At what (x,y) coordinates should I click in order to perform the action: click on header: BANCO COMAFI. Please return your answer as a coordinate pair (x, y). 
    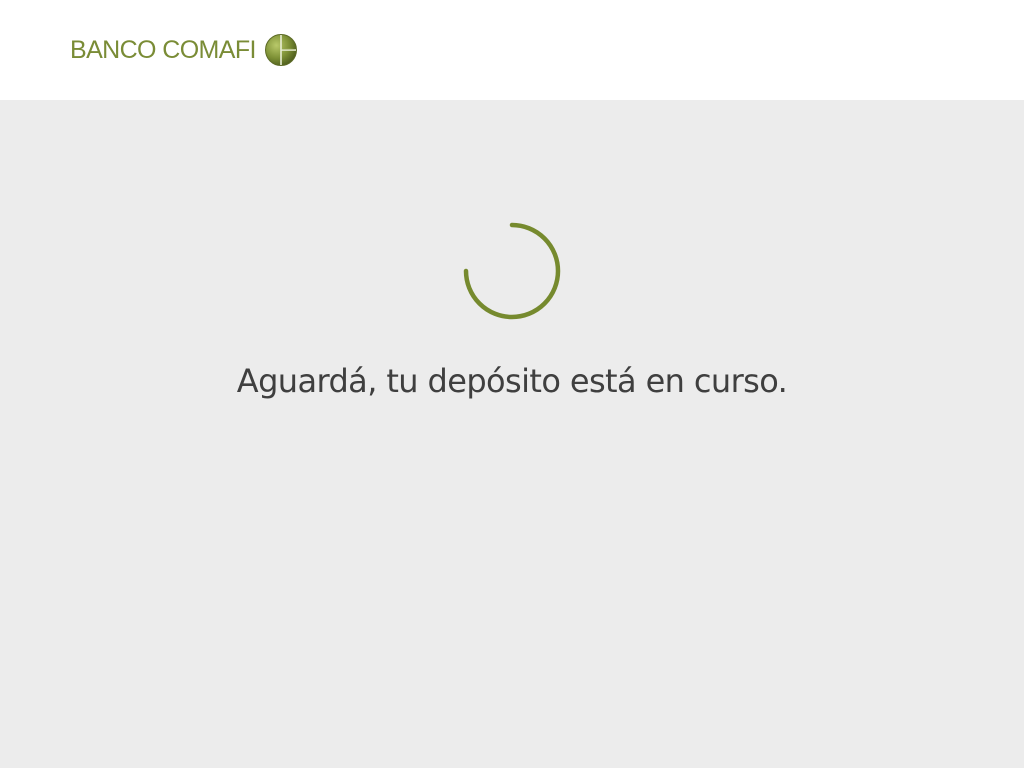
    Looking at the image, I should click on (512, 50).